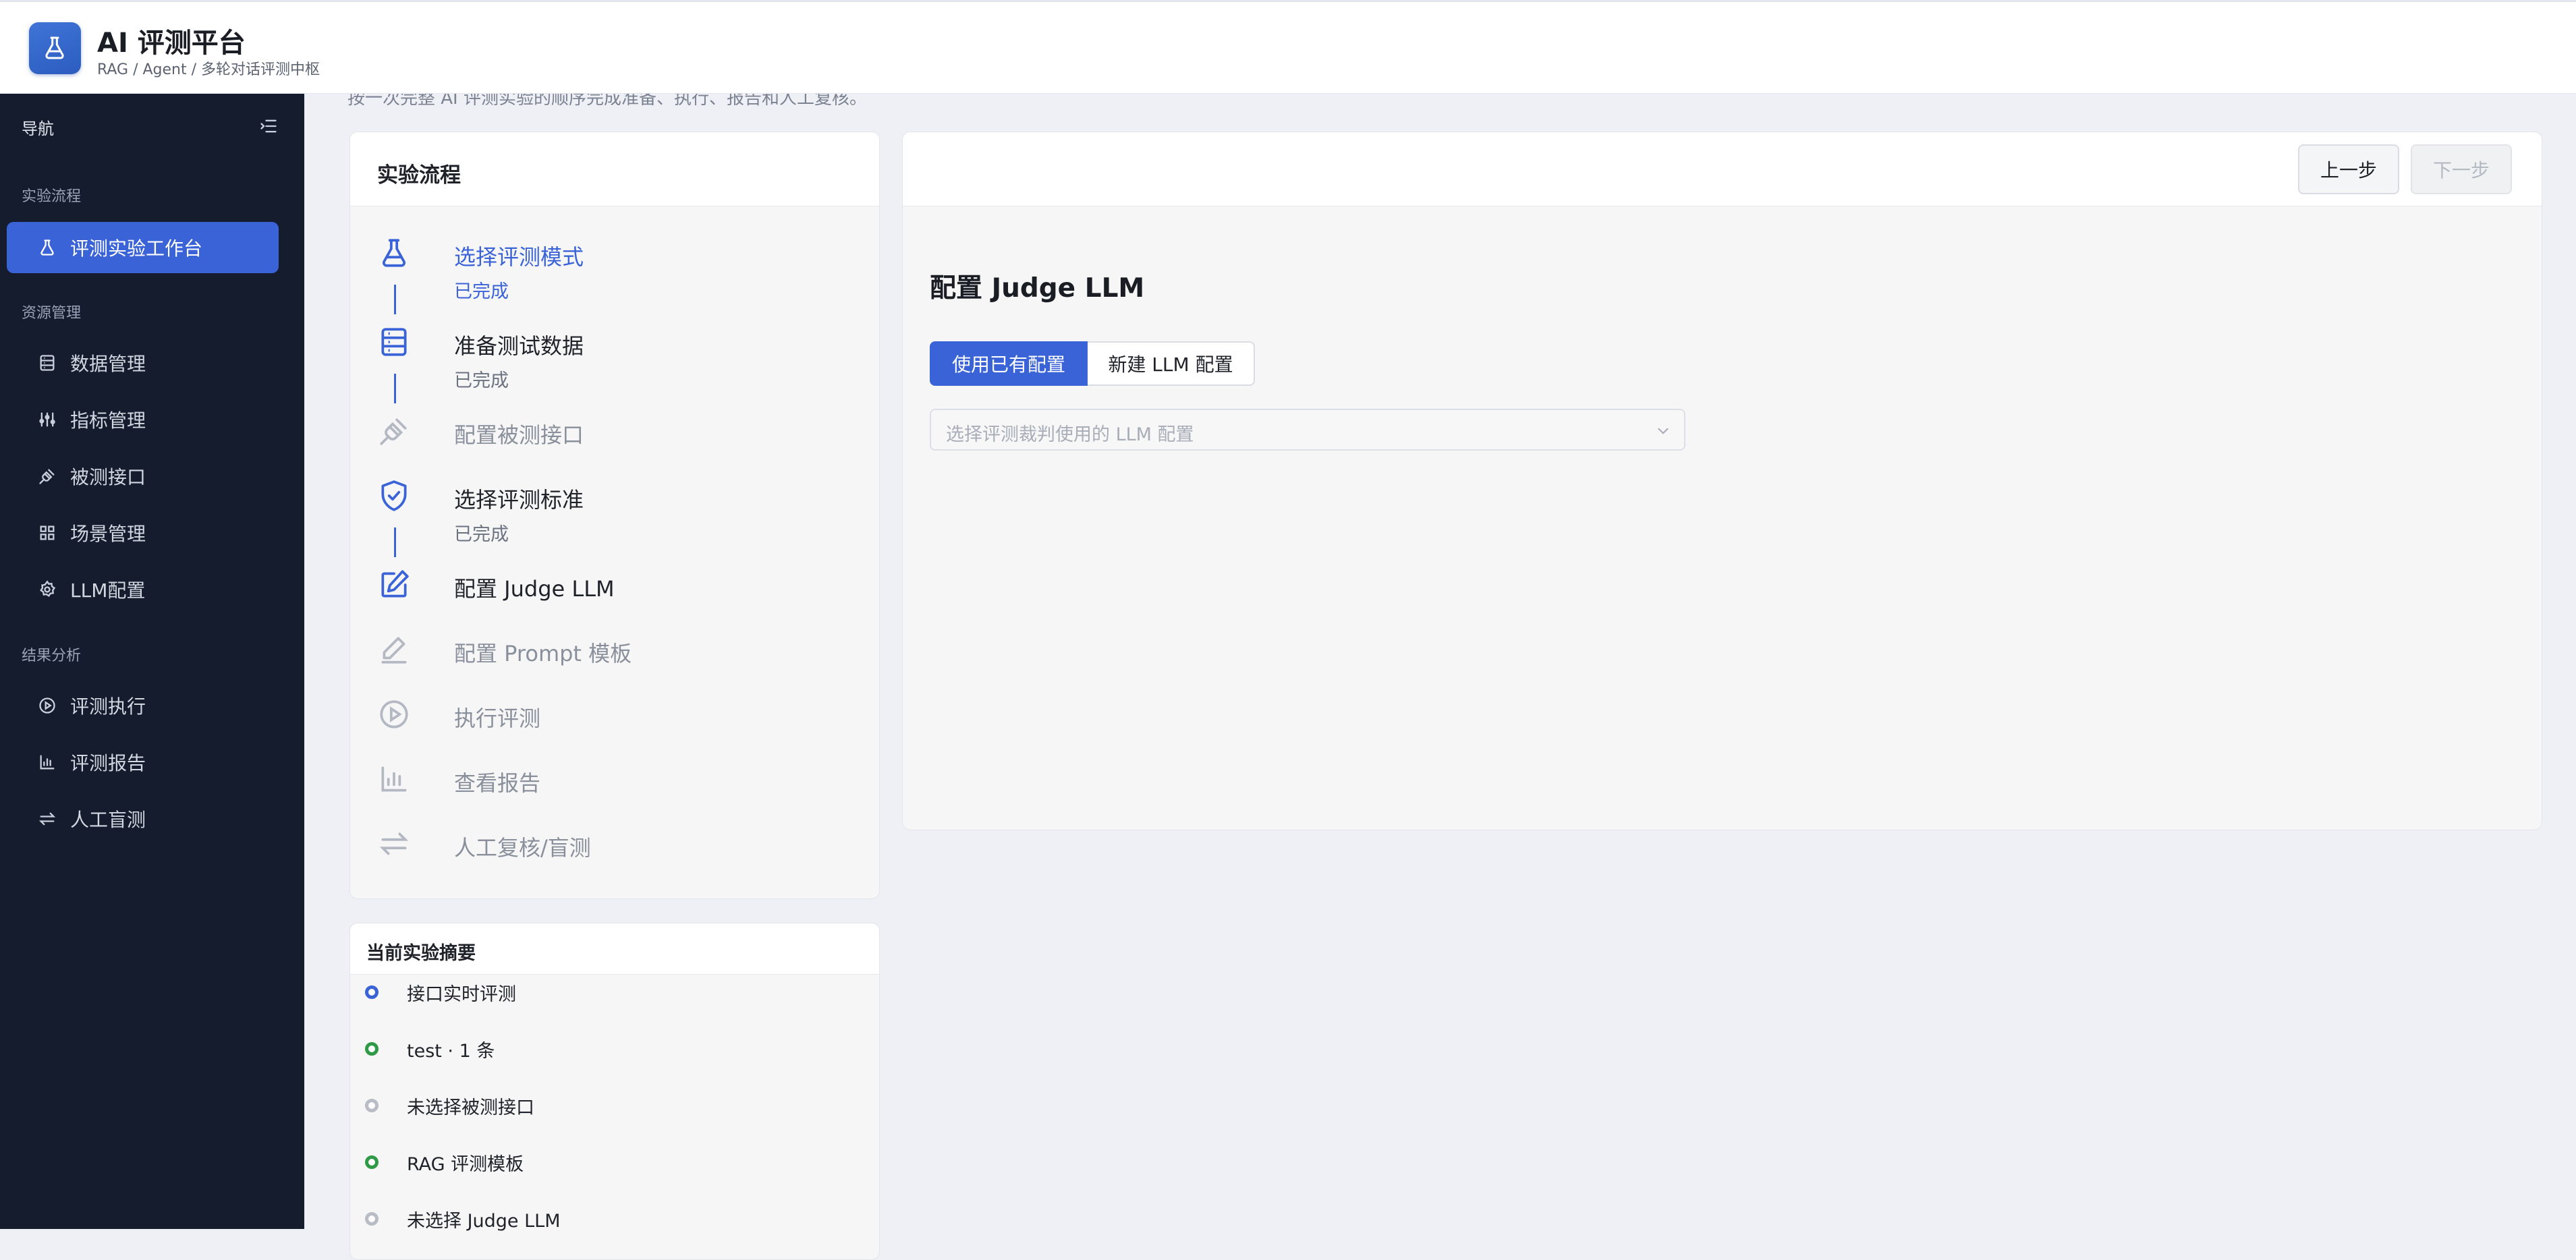  What do you see at coordinates (208, 69) in the screenshot?
I see `app-subtitle: RAG / Agent / 多轮对话评测中枢` at bounding box center [208, 69].